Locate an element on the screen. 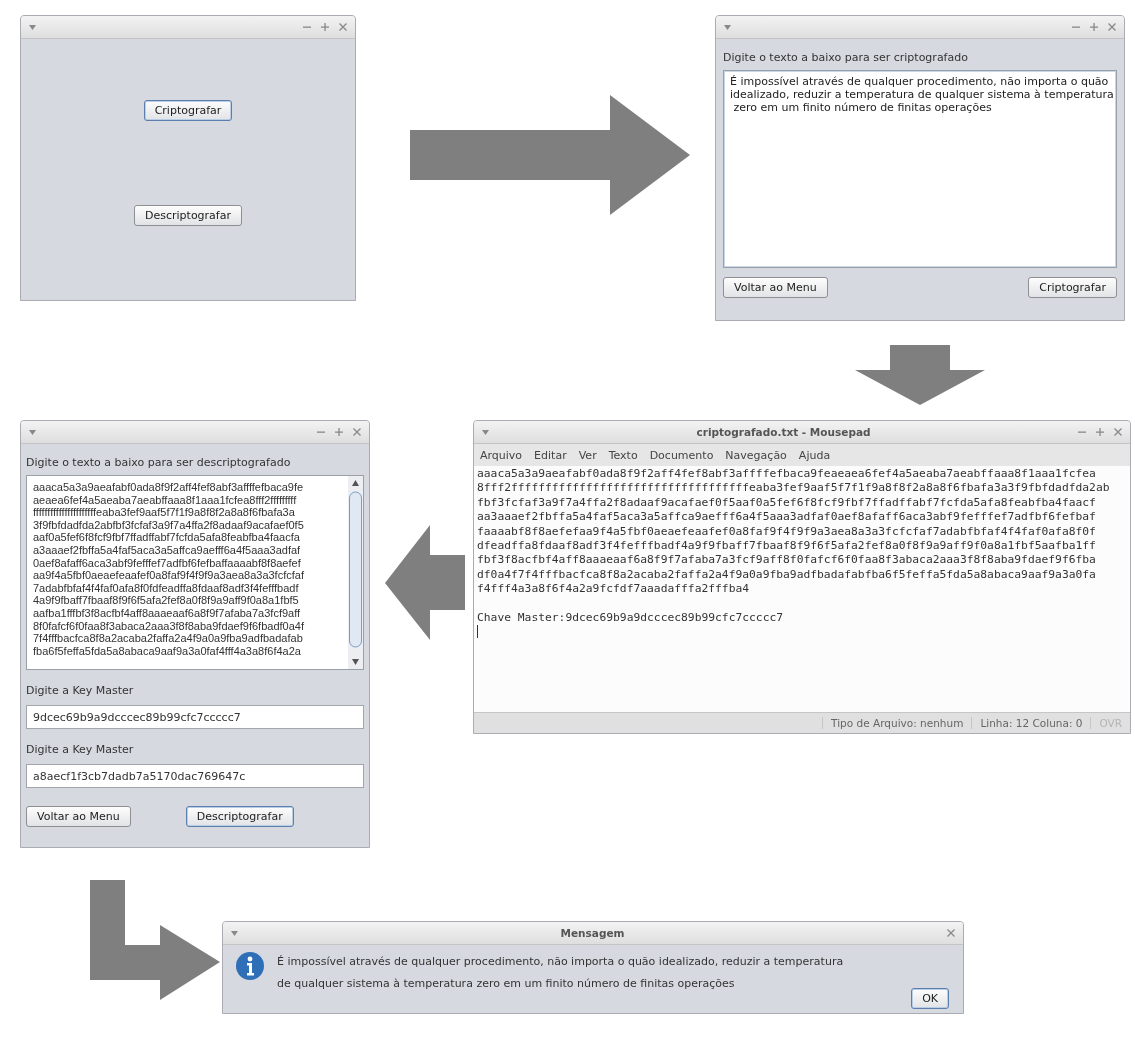 This screenshot has width=1135, height=1054. text-area is located at coordinates (195, 572).